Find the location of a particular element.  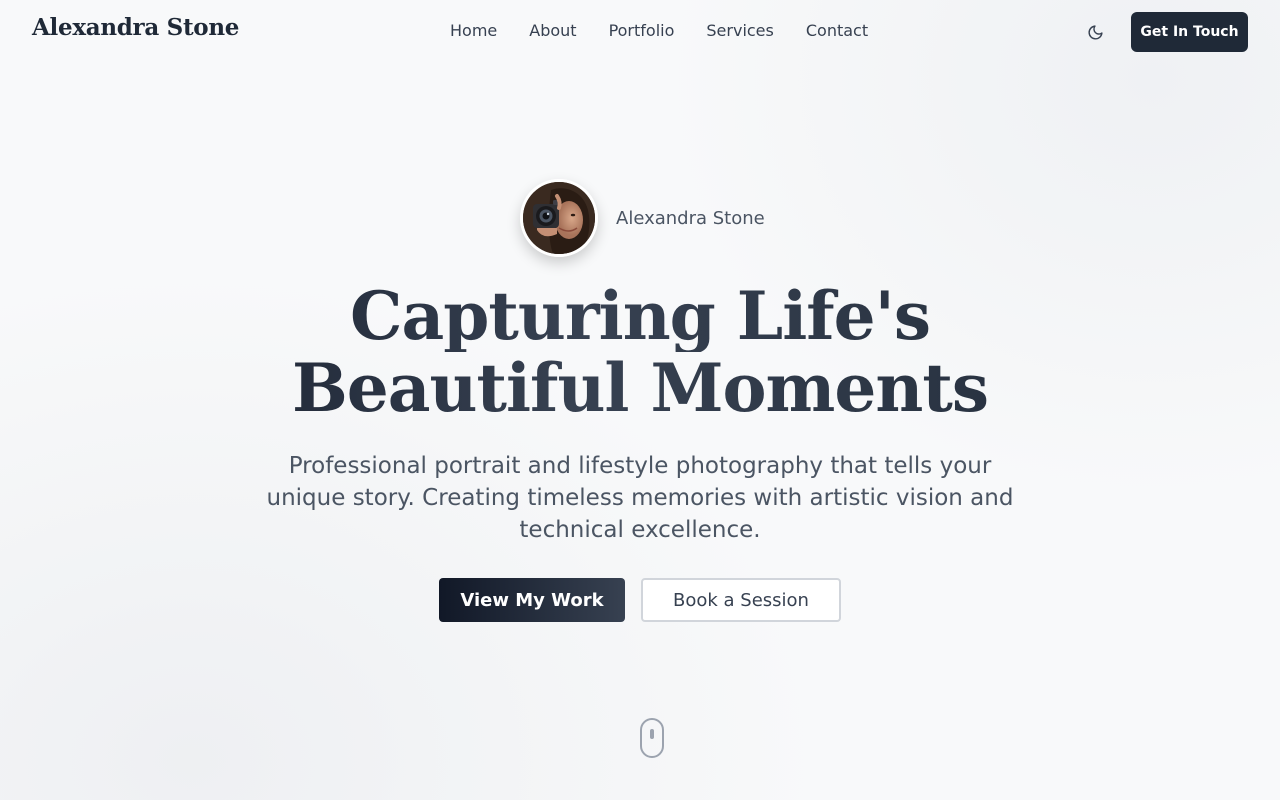

nav-portfolio-link: Portfolio is located at coordinates (642, 30).